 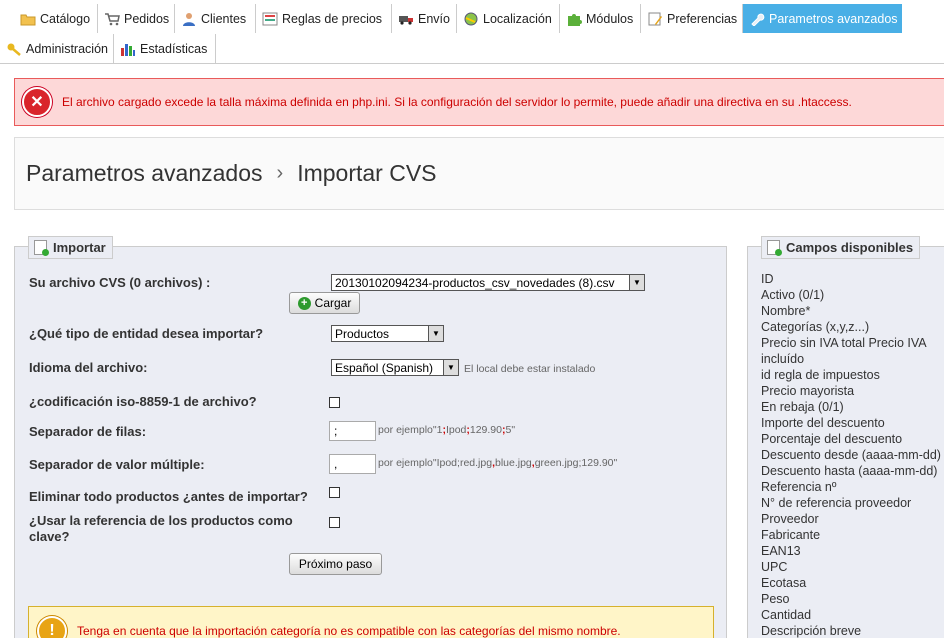 I want to click on tab-localizacion: Localización, so click(x=508, y=18).